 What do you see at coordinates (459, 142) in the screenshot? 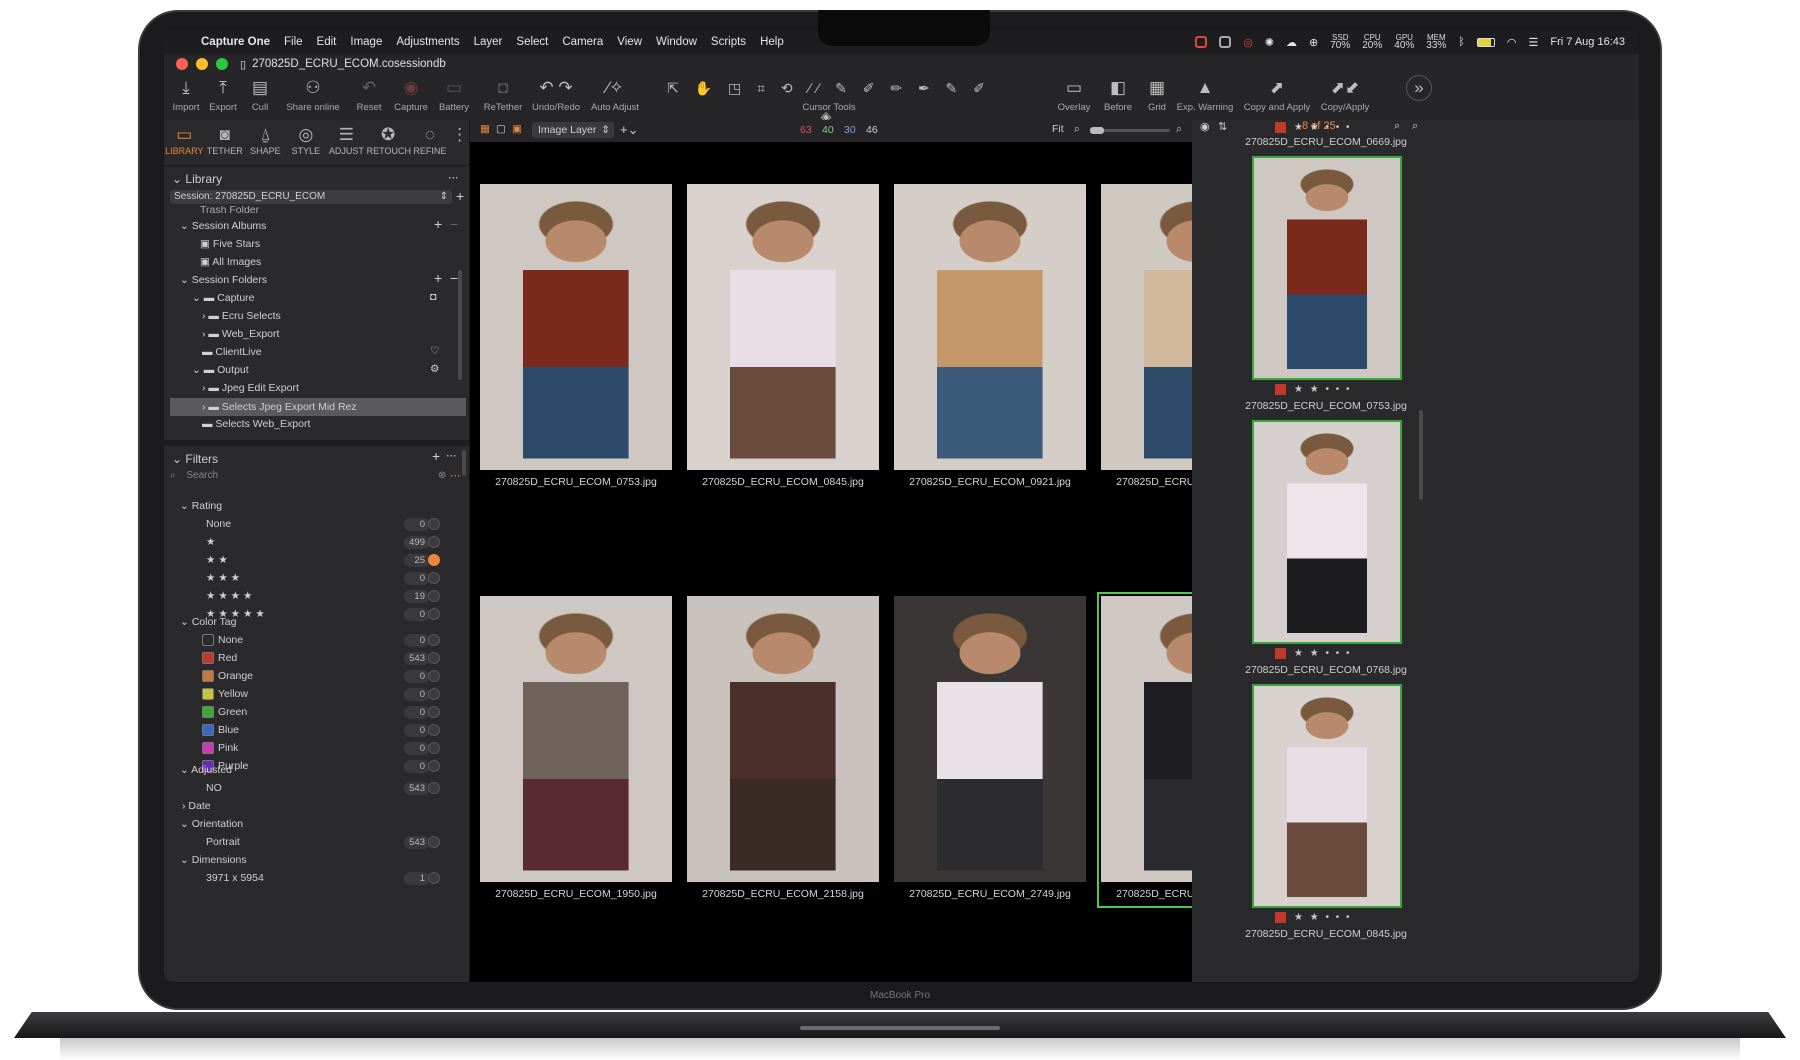
I see `tabs-more-button: ⋮` at bounding box center [459, 142].